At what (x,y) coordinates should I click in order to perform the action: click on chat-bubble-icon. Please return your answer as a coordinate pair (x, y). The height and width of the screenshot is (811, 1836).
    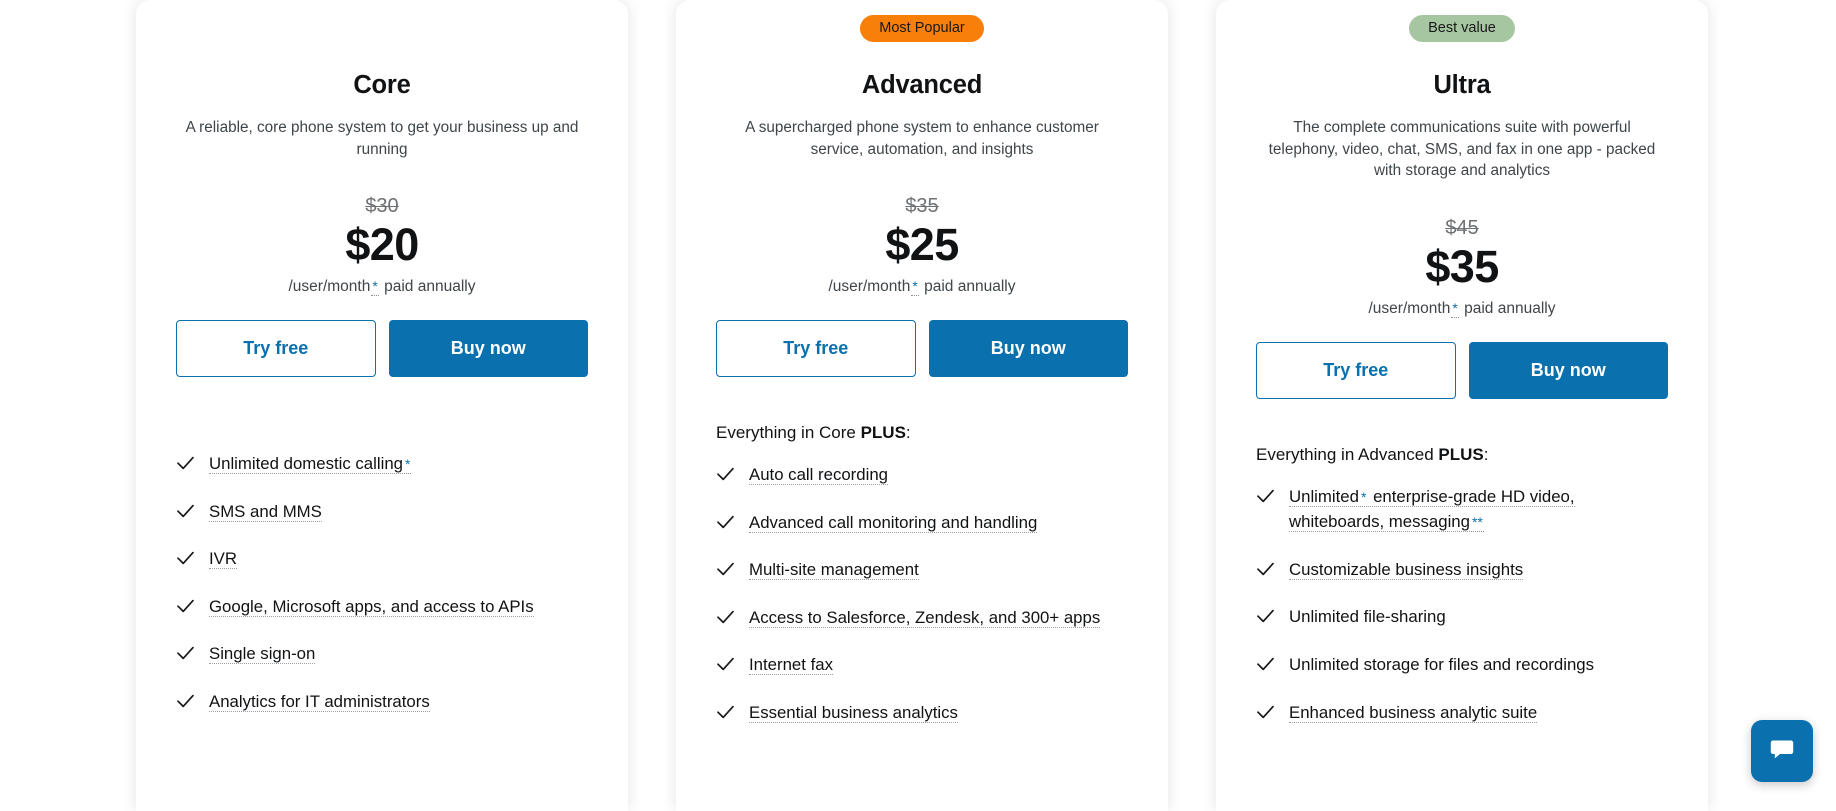
    Looking at the image, I should click on (1782, 751).